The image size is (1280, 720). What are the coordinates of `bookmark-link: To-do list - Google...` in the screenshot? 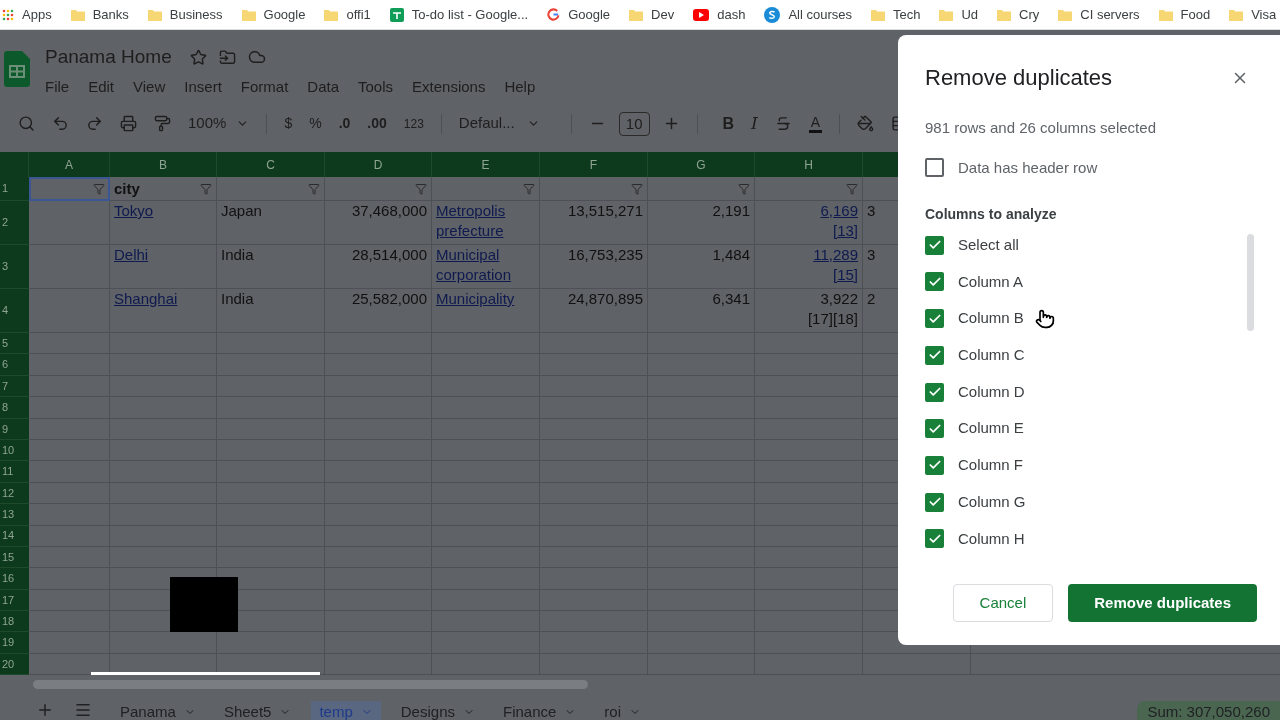 It's located at (459, 14).